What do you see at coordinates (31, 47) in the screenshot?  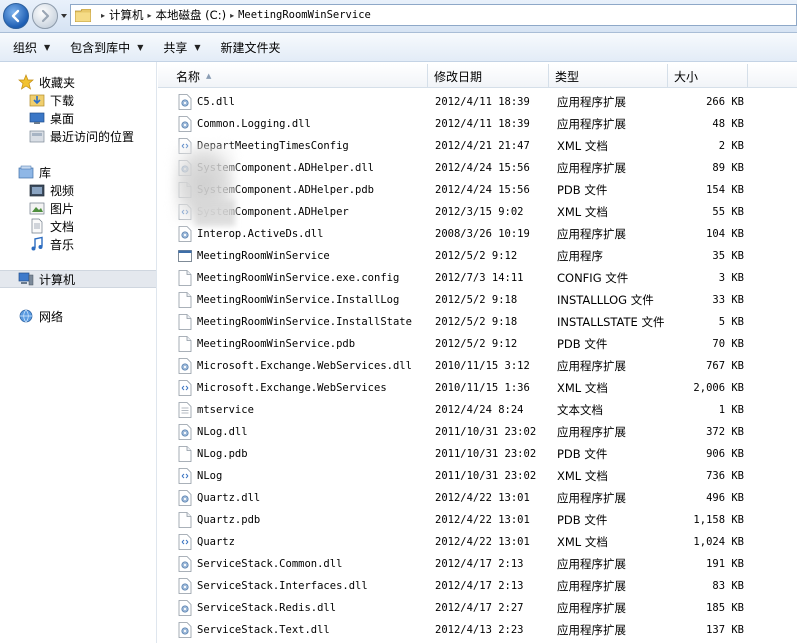 I see `organize-button: 组织 ▼` at bounding box center [31, 47].